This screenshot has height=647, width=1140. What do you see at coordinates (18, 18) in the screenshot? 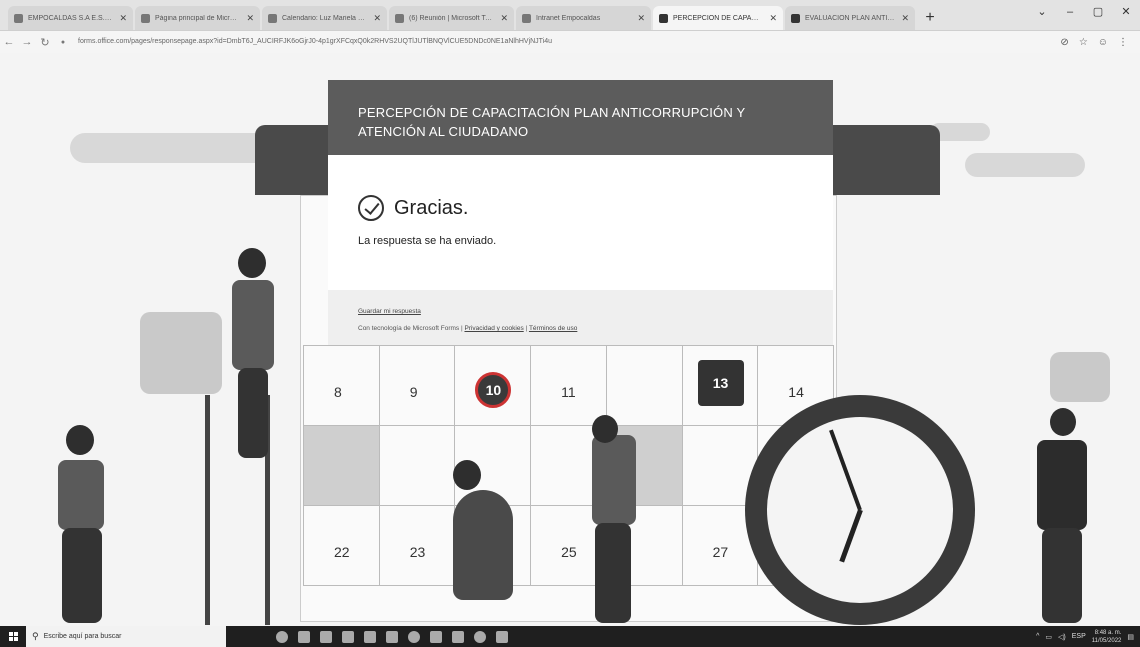
I see `site-favicon-icon` at bounding box center [18, 18].